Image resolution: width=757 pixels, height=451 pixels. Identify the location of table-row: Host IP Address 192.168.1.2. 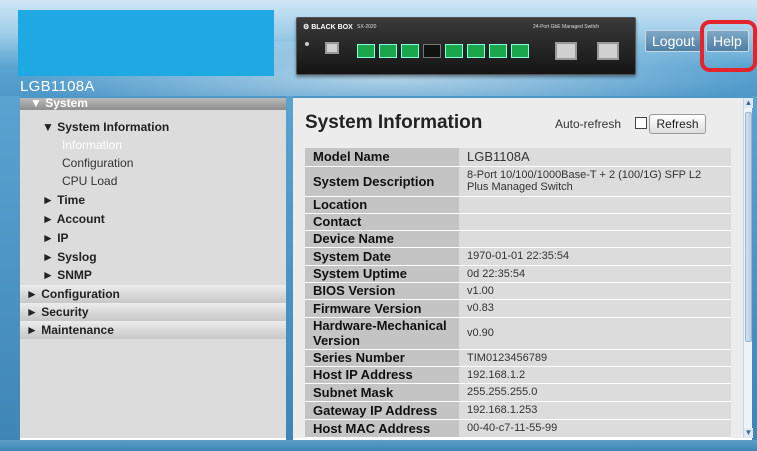
(518, 375).